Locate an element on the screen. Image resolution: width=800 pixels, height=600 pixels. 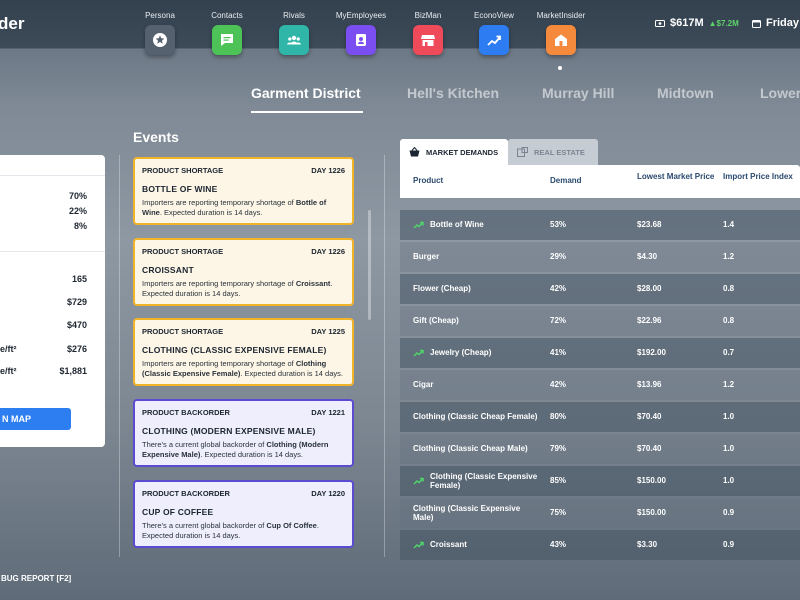
nav-econoview: EconoView is located at coordinates (494, 27).